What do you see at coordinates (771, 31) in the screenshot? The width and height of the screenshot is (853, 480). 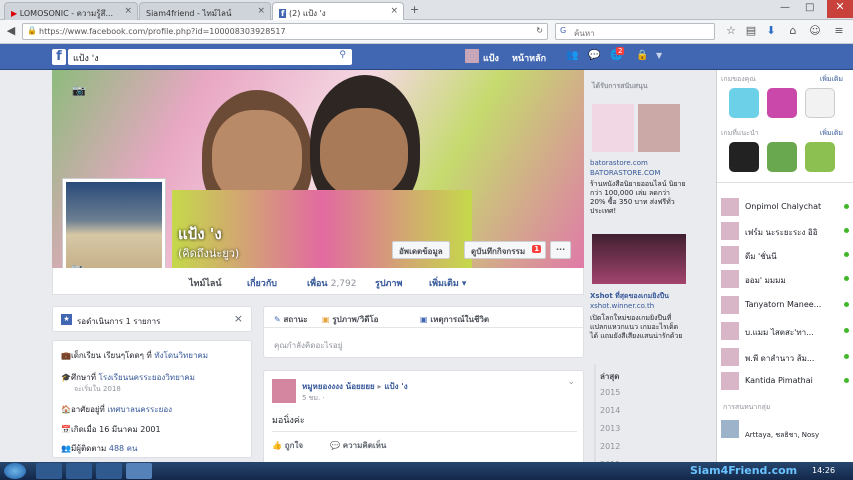 I see `download-icon: ⬇` at bounding box center [771, 31].